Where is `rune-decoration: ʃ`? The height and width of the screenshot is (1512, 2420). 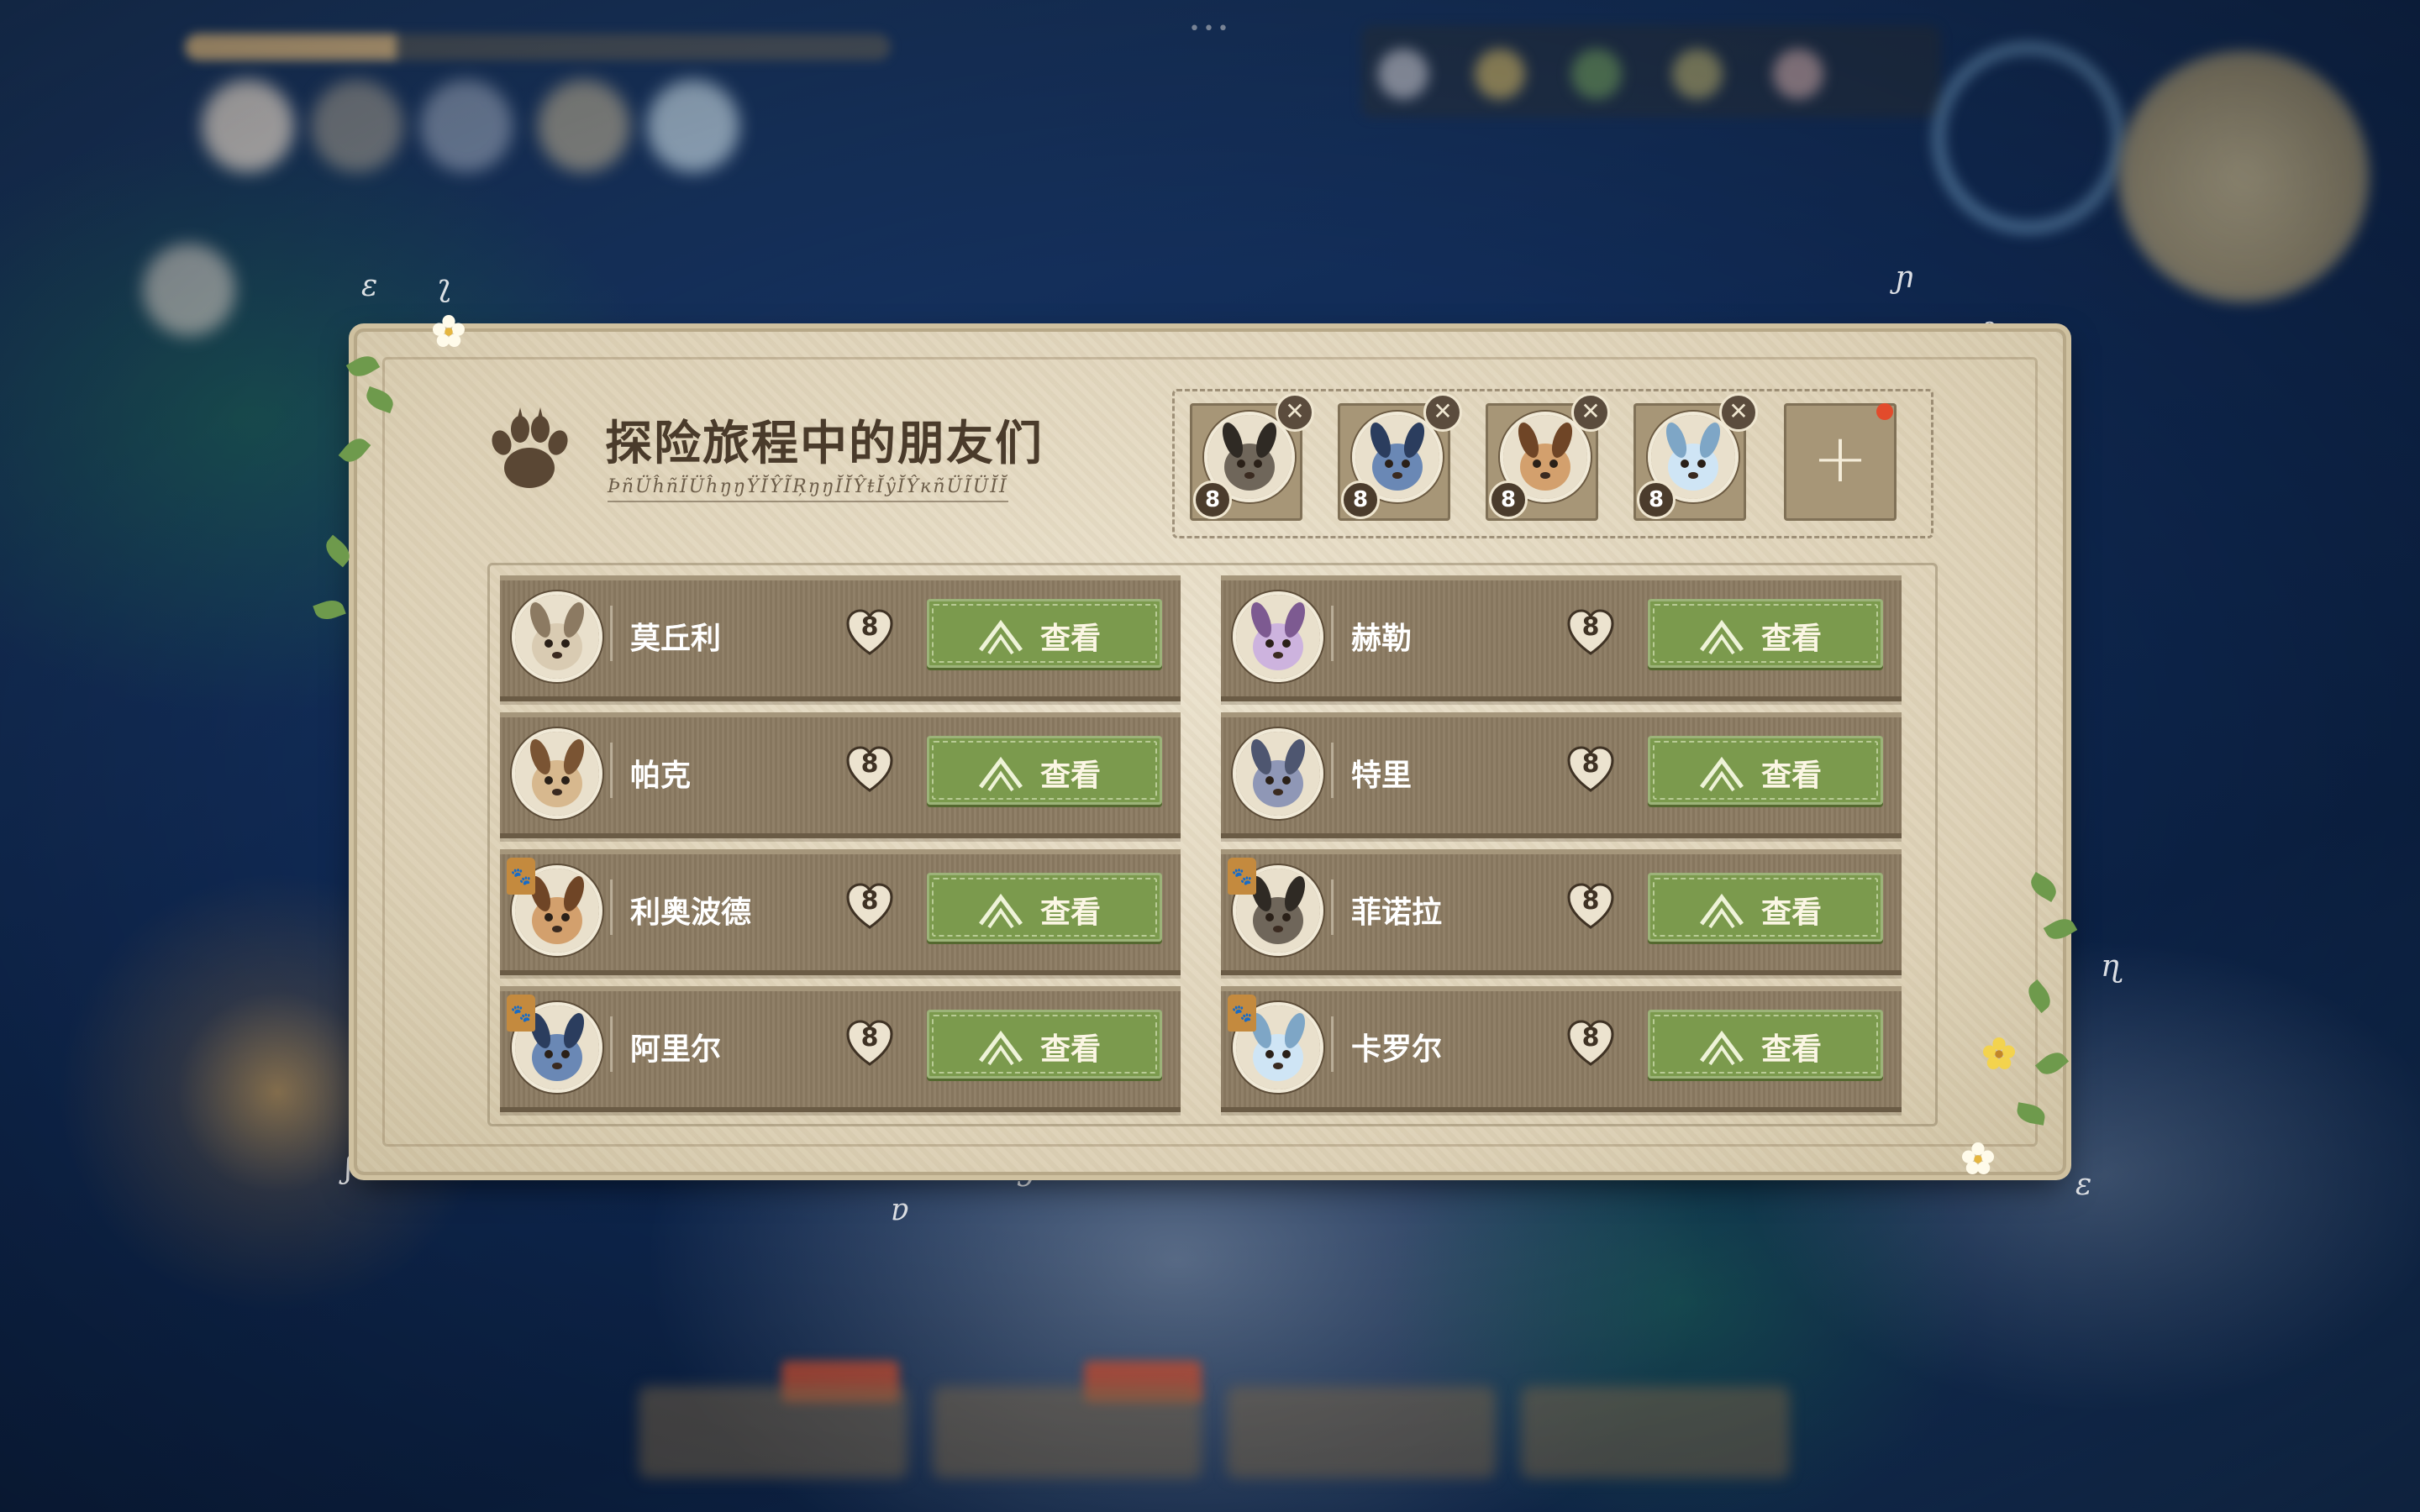 rune-decoration: ʃ is located at coordinates (349, 1168).